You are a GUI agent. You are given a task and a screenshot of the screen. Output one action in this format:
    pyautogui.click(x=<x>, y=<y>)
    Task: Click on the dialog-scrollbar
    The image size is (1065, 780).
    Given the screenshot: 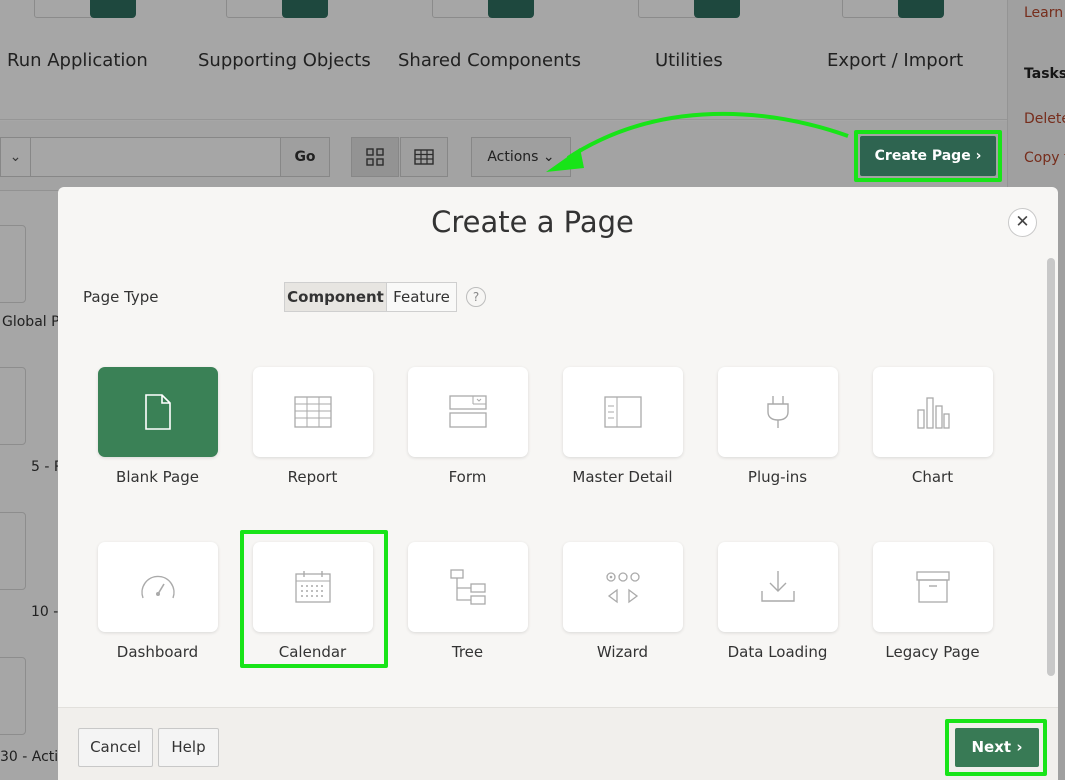 What is the action you would take?
    pyautogui.click(x=1051, y=467)
    